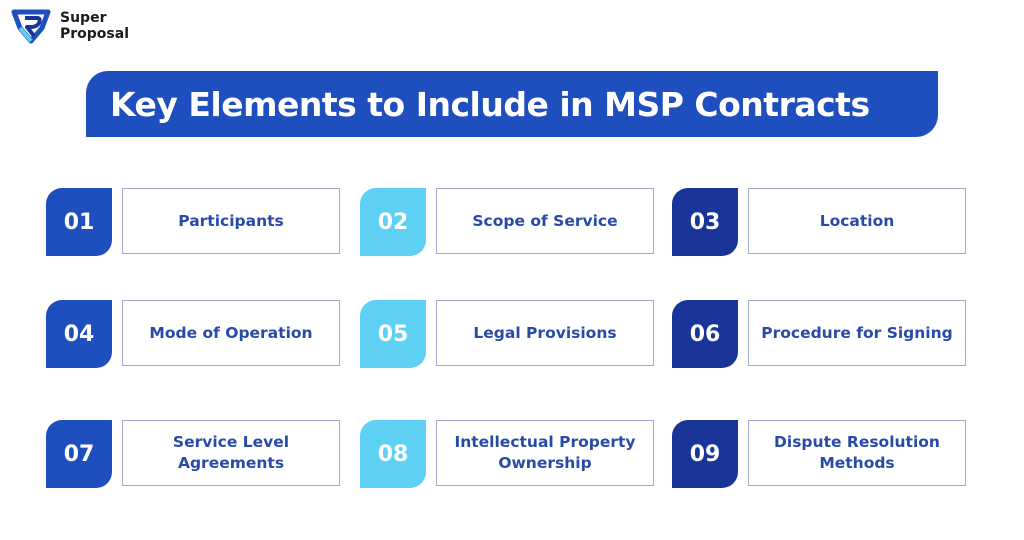 This screenshot has height=540, width=1024. I want to click on element-number-badge: 02, so click(393, 222).